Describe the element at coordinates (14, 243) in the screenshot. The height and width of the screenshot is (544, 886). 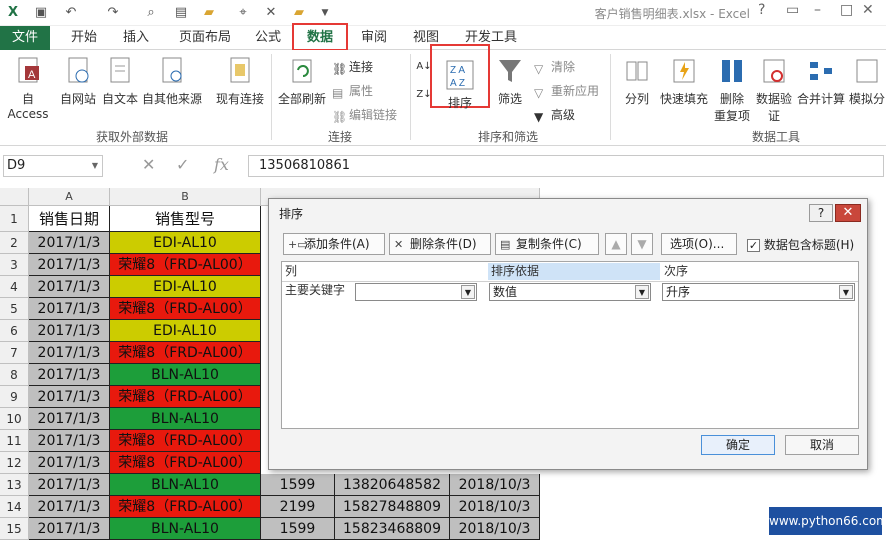
I see `row-header: 2` at that location.